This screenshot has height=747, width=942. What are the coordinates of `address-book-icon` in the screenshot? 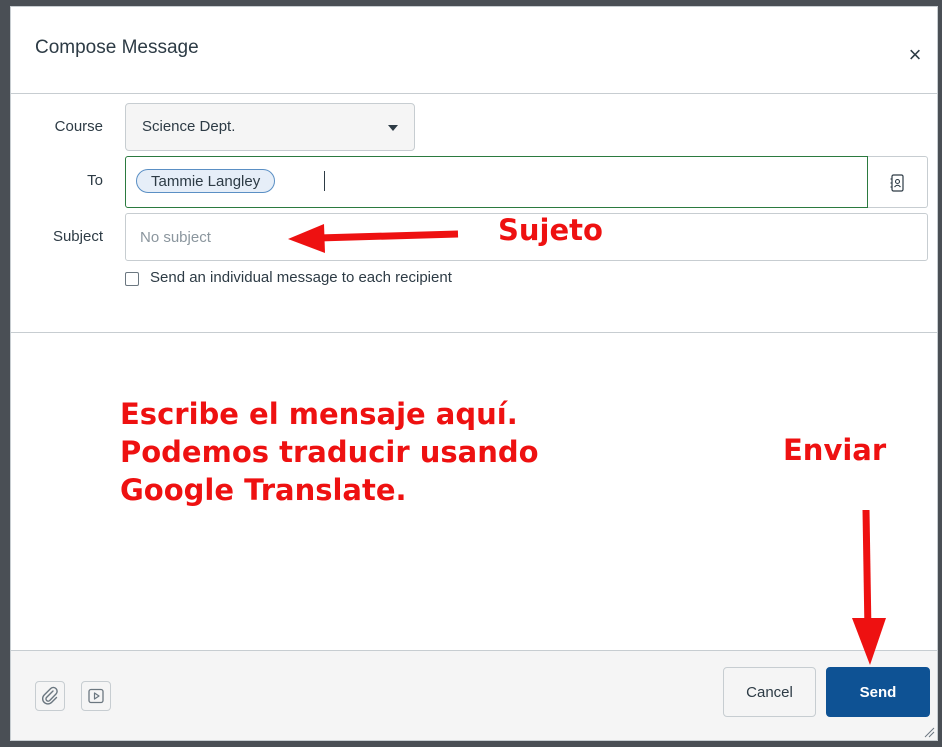 It's located at (897, 183).